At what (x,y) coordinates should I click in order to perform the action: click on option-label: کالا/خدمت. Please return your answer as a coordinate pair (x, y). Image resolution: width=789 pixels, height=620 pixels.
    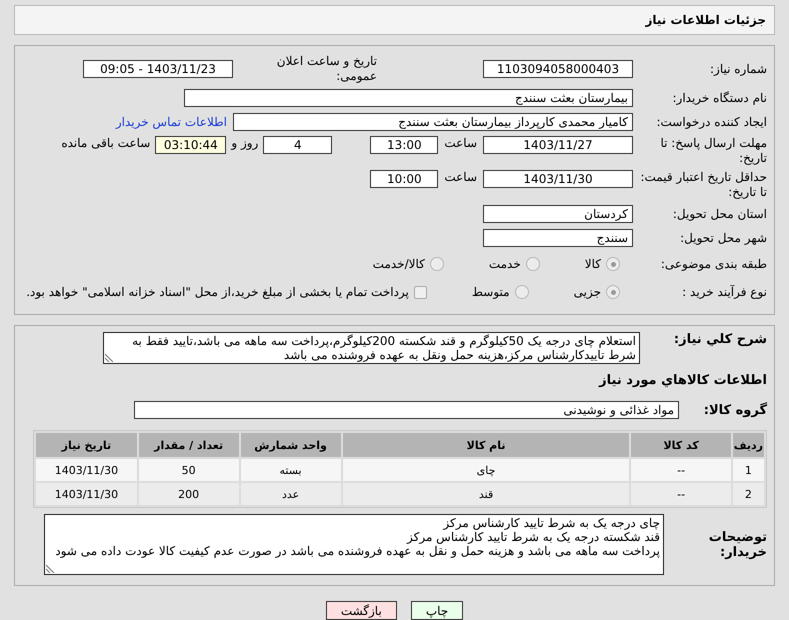
    Looking at the image, I should click on (398, 264).